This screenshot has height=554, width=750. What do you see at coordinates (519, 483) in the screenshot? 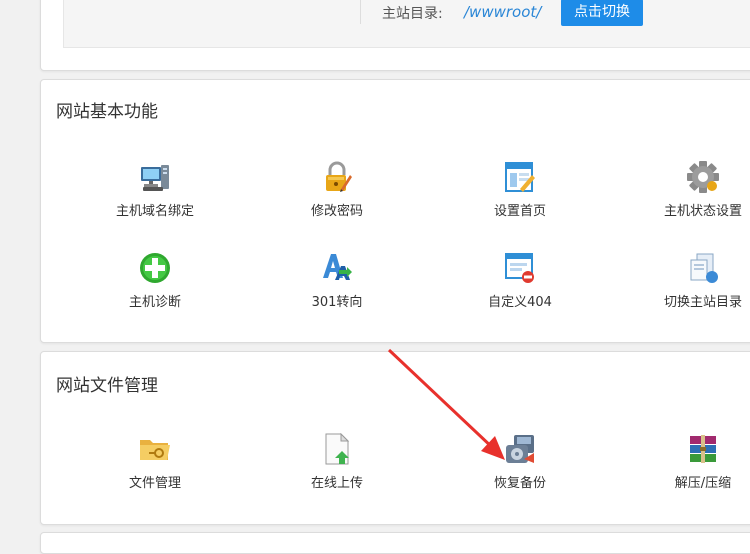
I see `tool-label: 恢复备份` at bounding box center [519, 483].